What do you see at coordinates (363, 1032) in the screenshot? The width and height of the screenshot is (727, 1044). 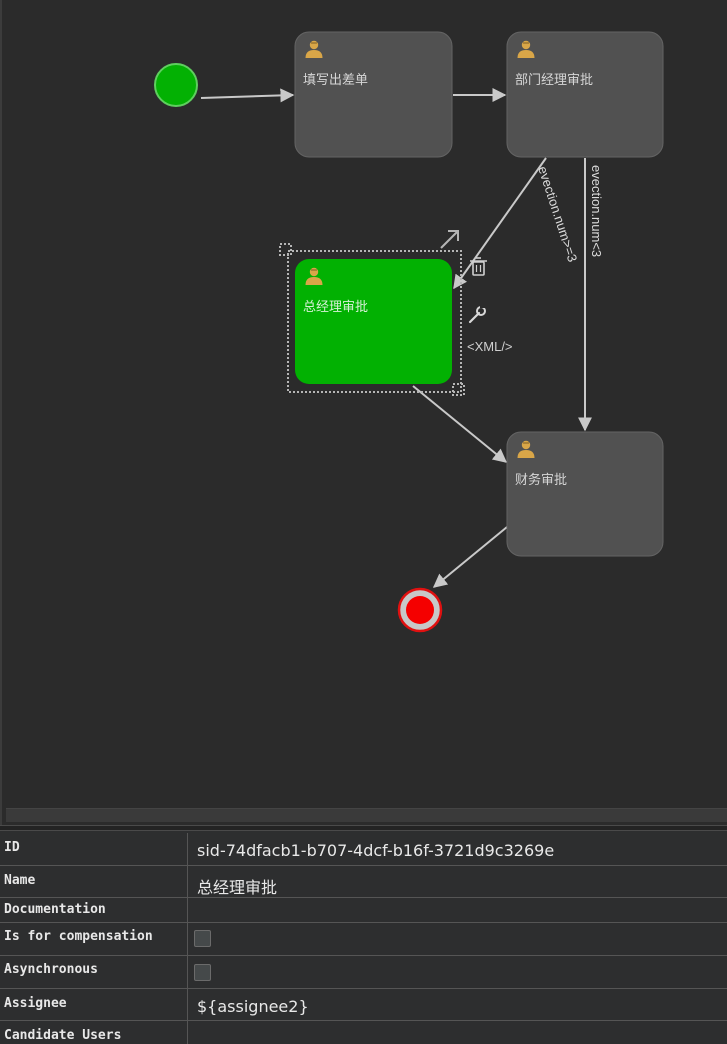 I see `property-row-candidate-users: Candidate Users` at bounding box center [363, 1032].